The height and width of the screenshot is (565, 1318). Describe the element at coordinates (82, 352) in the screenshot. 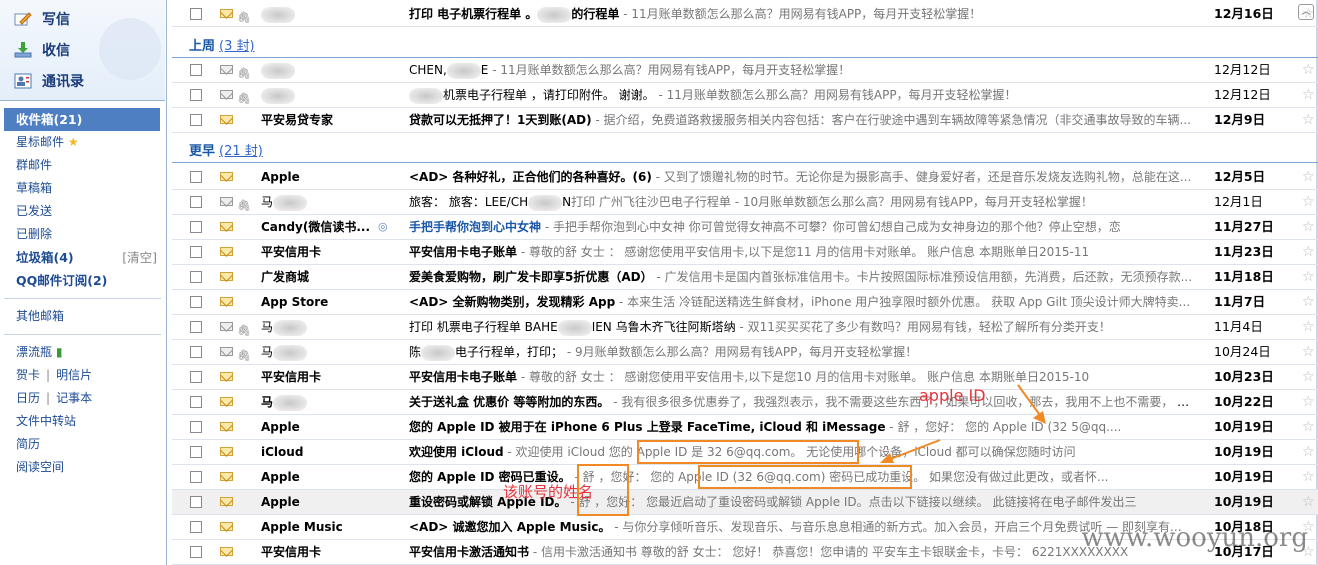

I see `drift-bottle-link: 漂流瓶 ▮` at that location.